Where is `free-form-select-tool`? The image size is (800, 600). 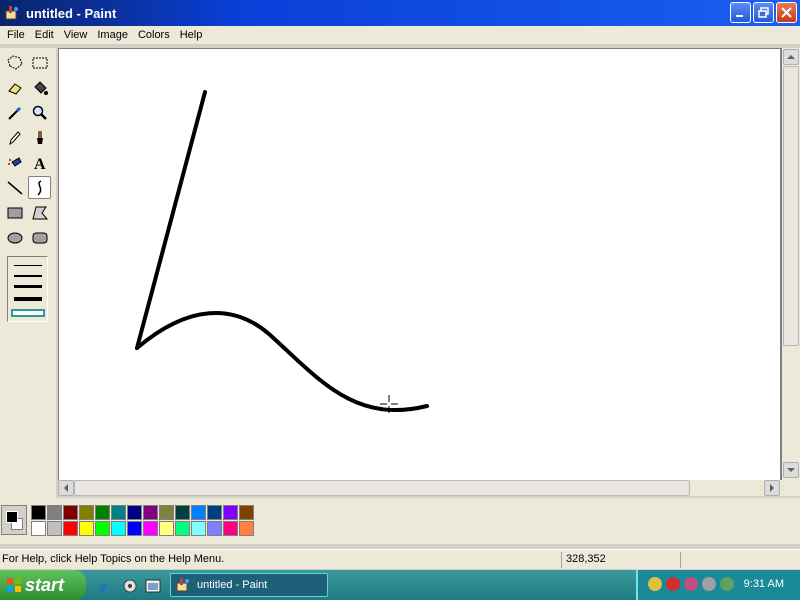 free-form-select-tool is located at coordinates (14, 62).